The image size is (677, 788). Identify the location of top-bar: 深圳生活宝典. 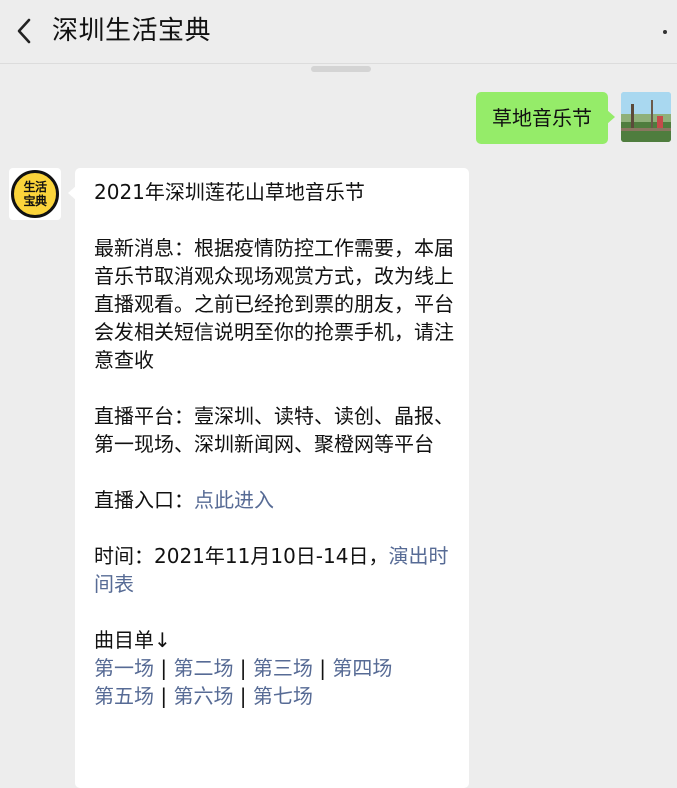
(338, 32).